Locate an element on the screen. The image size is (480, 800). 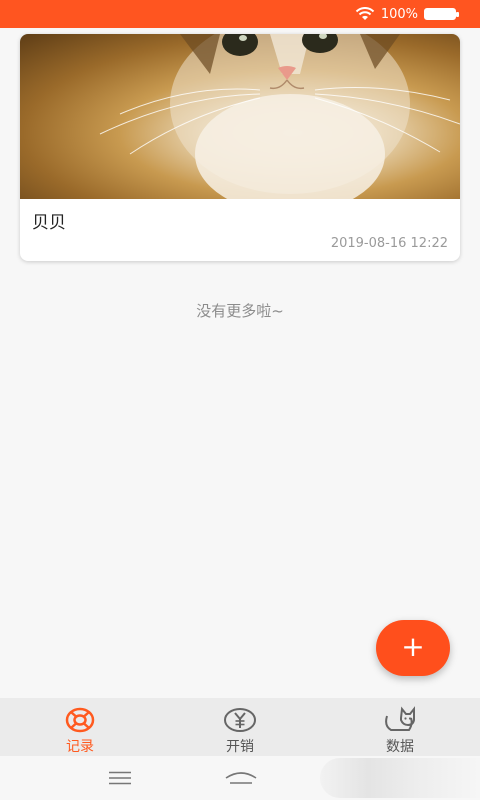
bottom-tab-bar: 记录 开销 数据 is located at coordinates (240, 727).